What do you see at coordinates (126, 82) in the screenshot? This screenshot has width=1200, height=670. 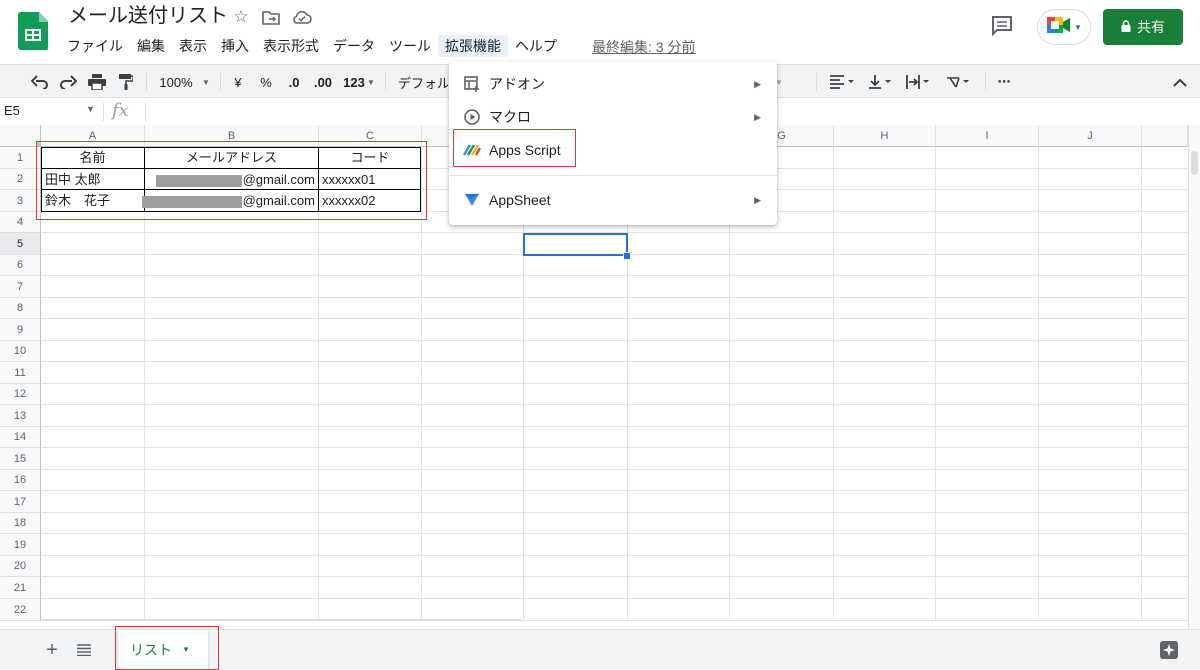 I see `paint-format-icon` at bounding box center [126, 82].